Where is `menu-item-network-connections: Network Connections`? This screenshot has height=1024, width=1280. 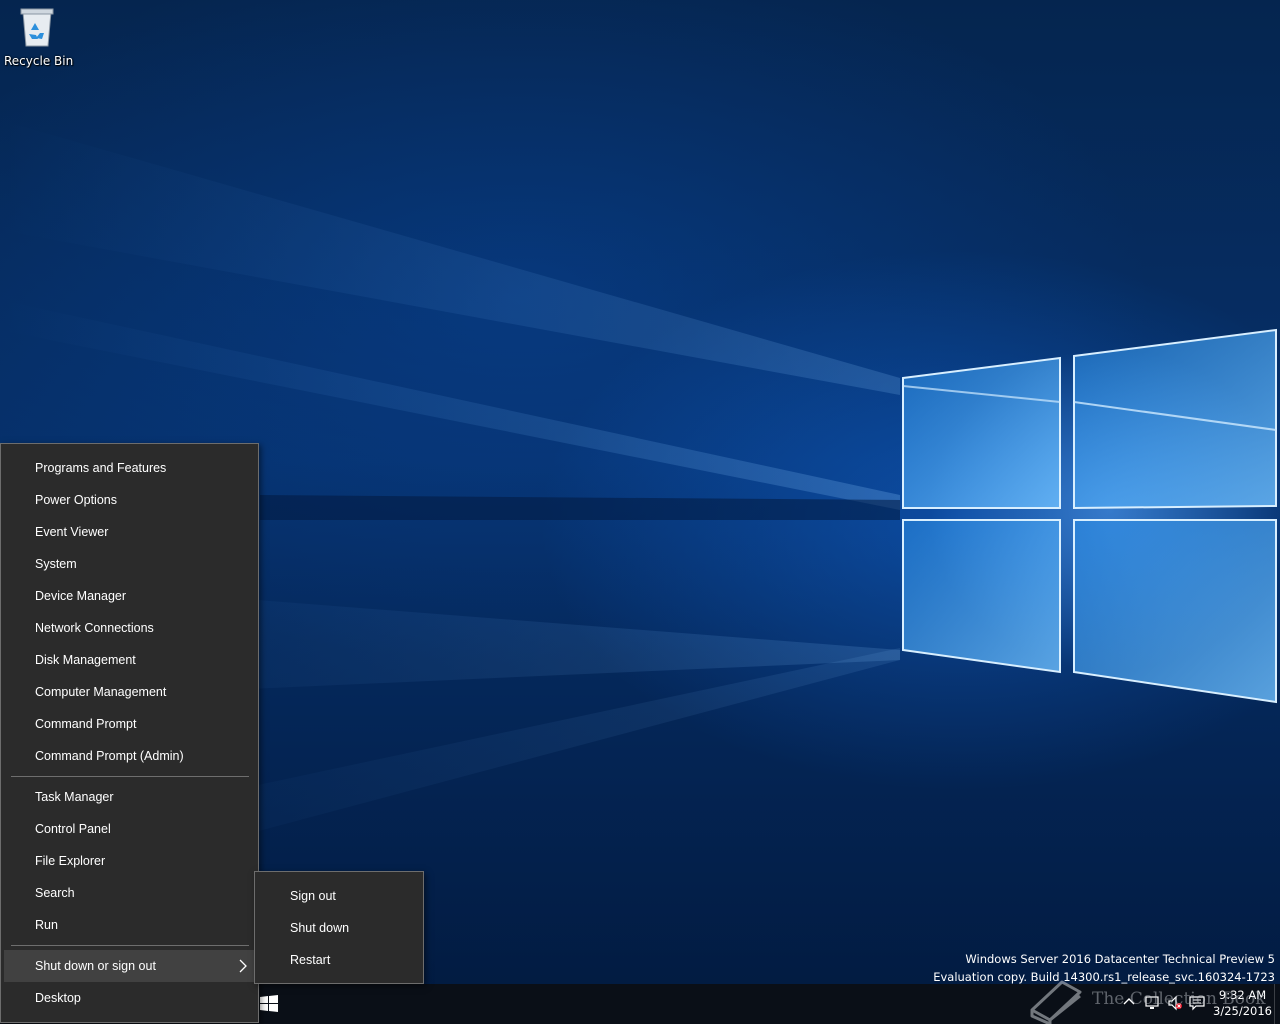
menu-item-network-connections: Network Connections is located at coordinates (129, 628).